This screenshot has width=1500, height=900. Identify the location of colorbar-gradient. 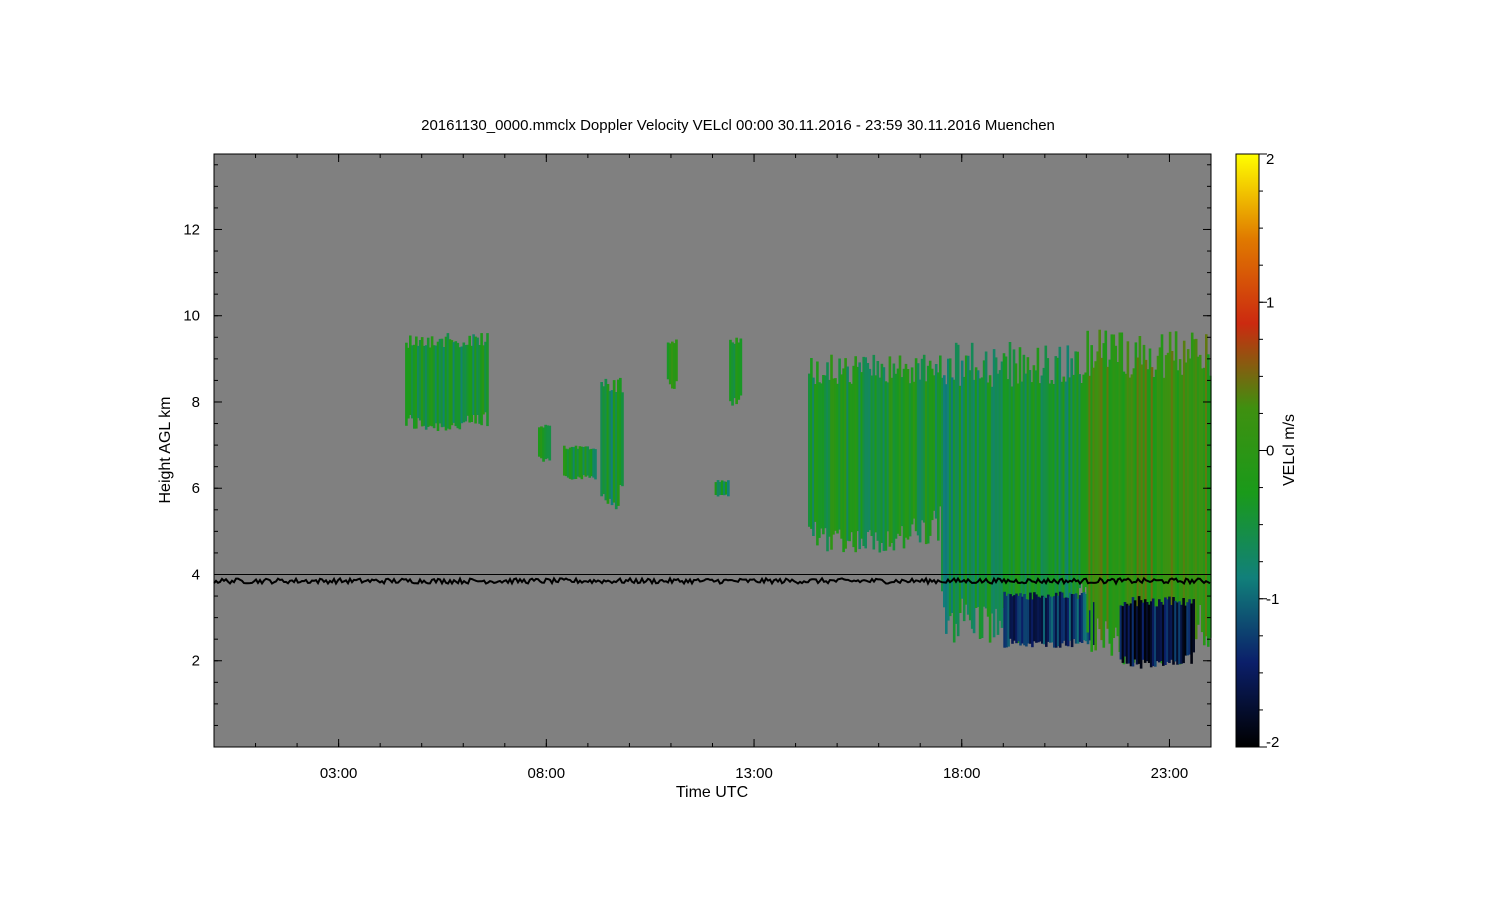
(1247, 450).